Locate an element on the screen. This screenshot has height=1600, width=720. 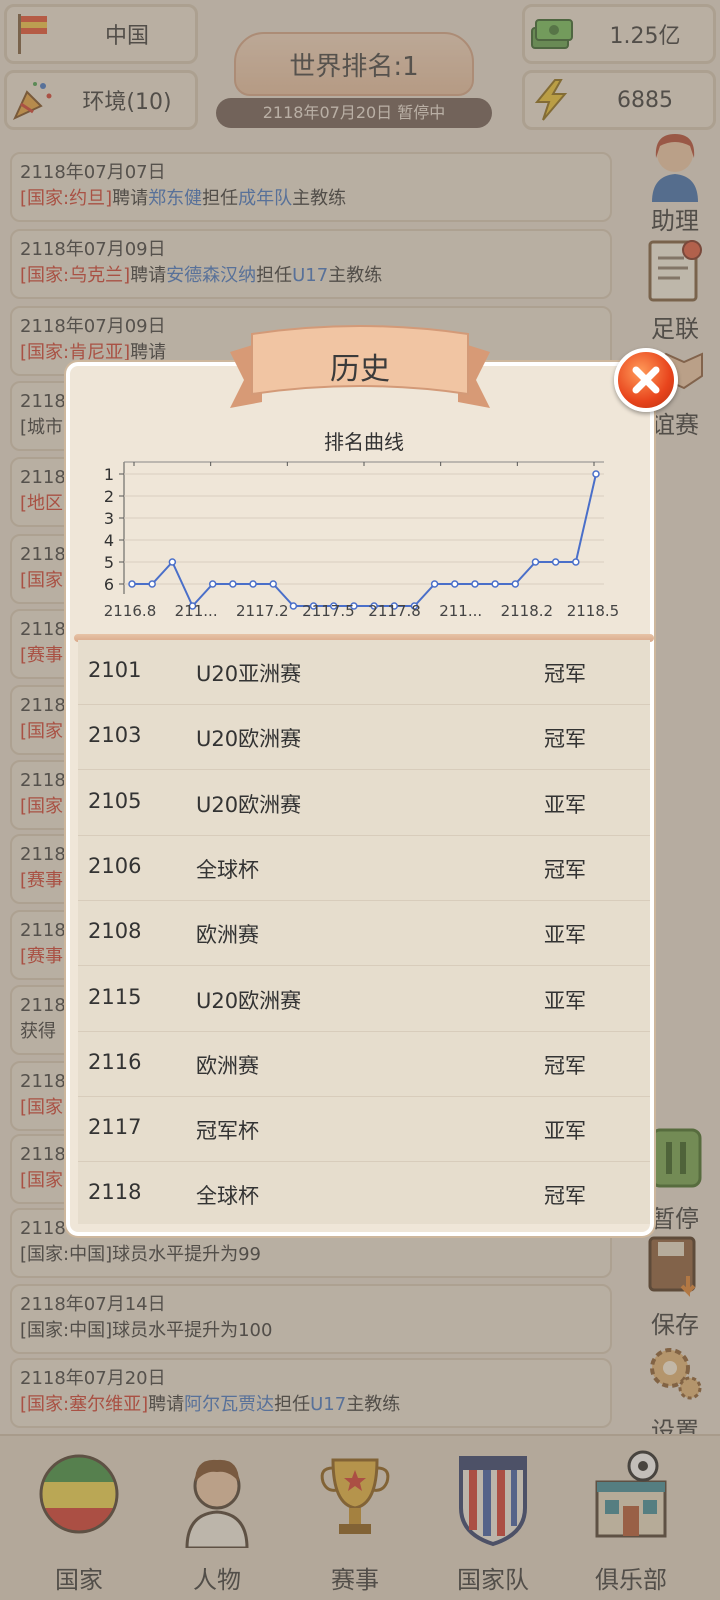
table-row: 2115 U20欧洲赛 亚军 is located at coordinates (364, 999).